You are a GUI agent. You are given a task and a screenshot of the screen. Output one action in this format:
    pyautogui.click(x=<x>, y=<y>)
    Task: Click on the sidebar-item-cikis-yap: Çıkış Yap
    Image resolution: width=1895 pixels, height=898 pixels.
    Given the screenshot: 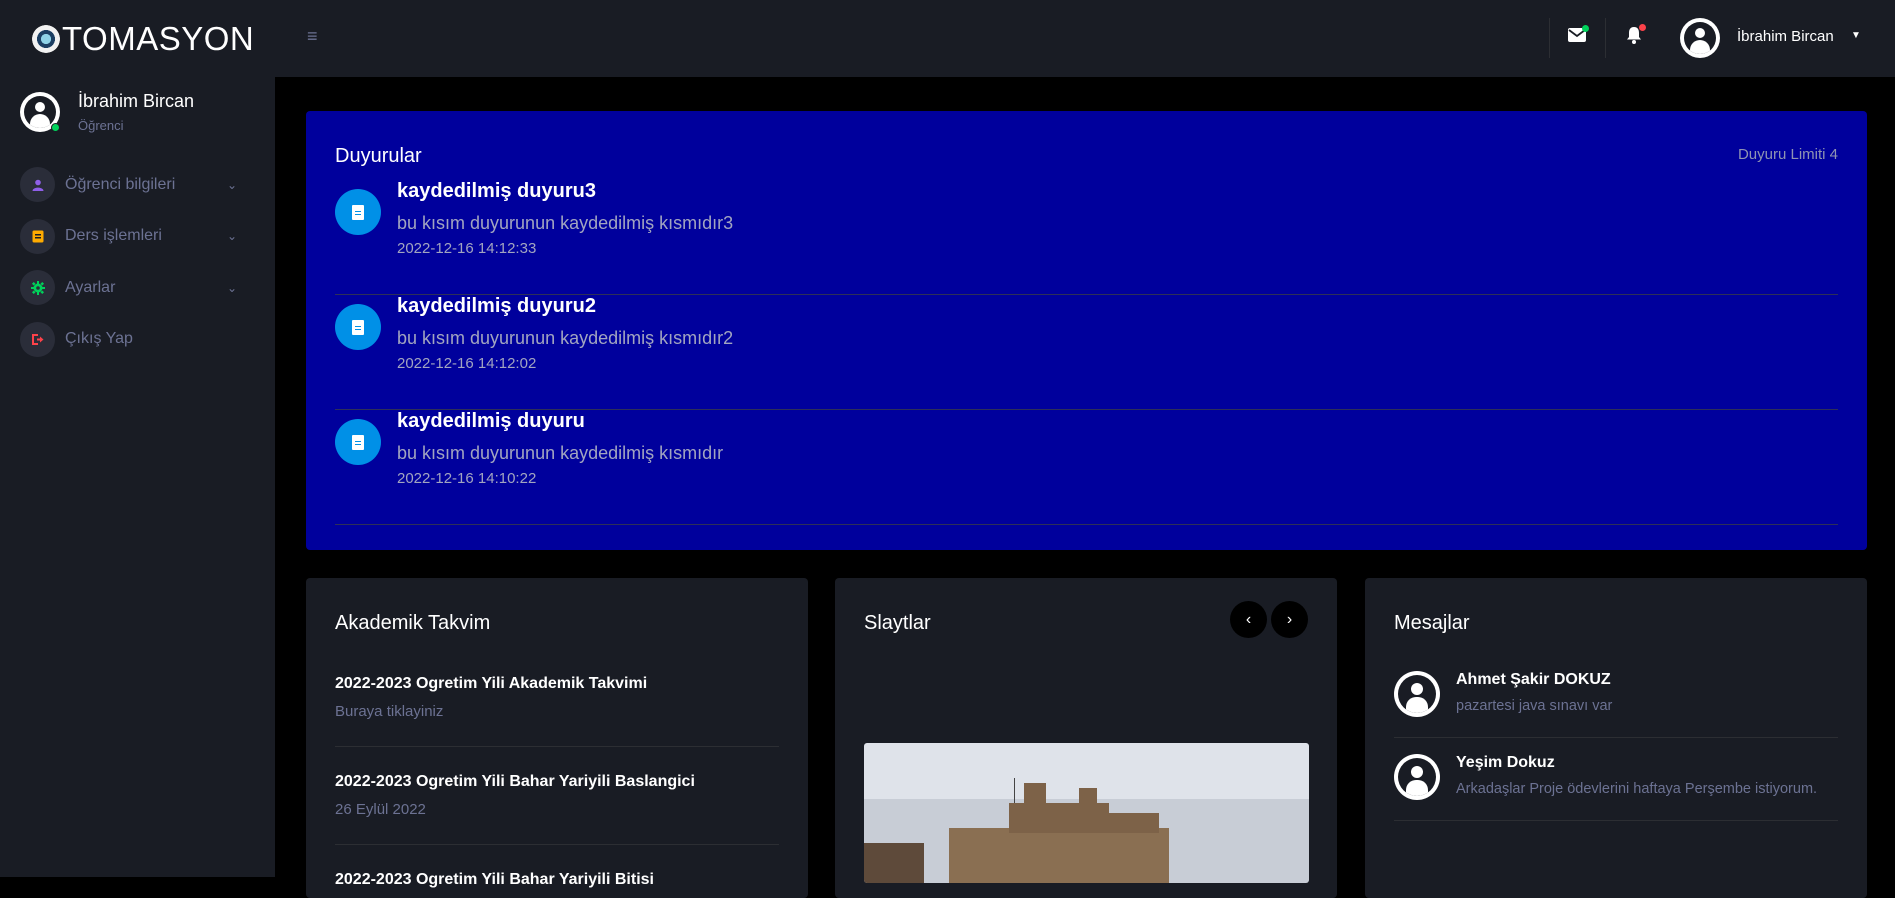 What is the action you would take?
    pyautogui.click(x=137, y=340)
    